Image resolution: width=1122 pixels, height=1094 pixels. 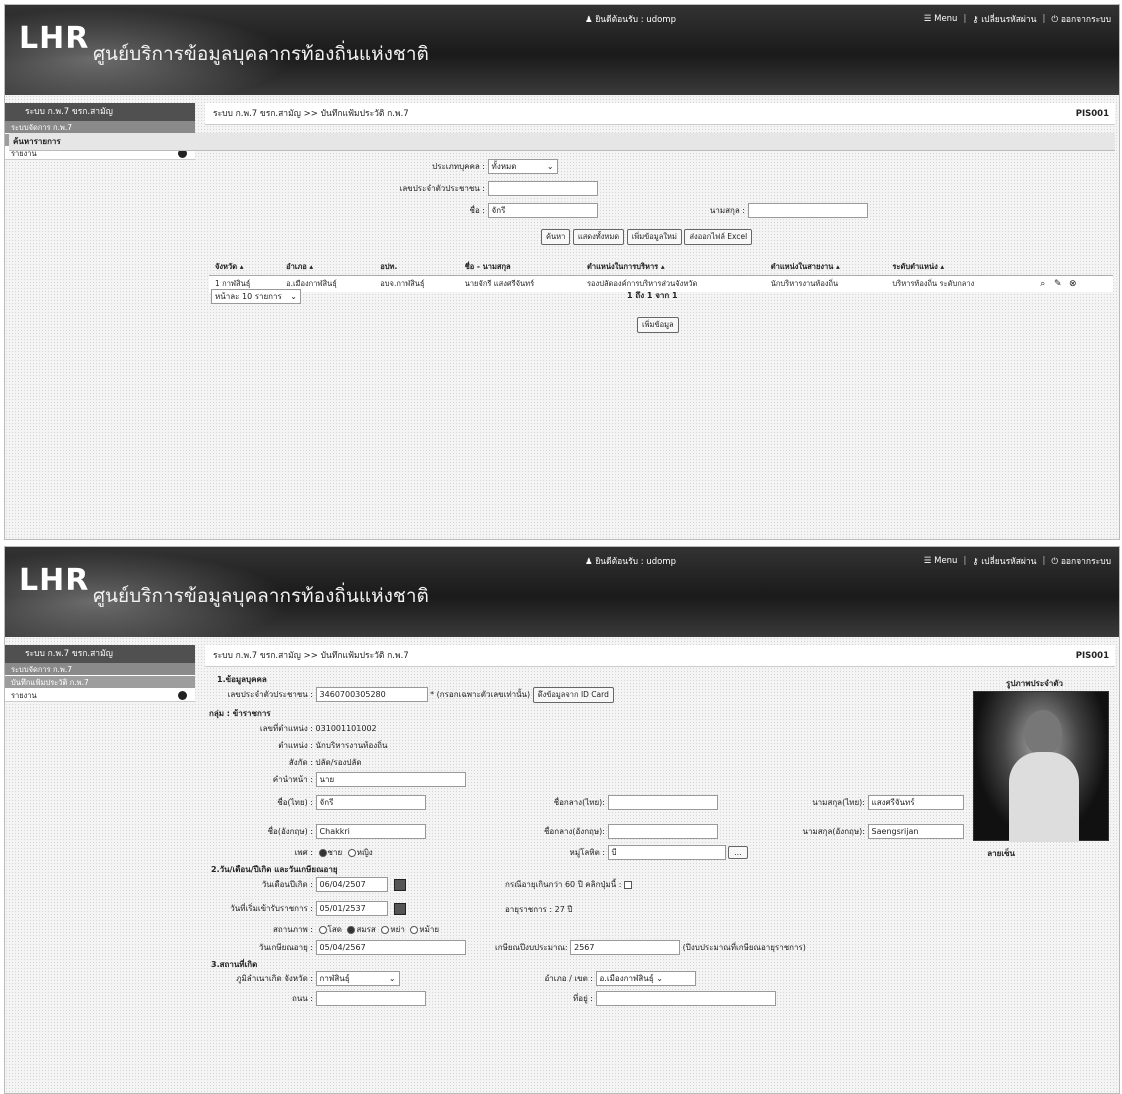 I want to click on status-label: สถานภาพ :, so click(x=293, y=929).